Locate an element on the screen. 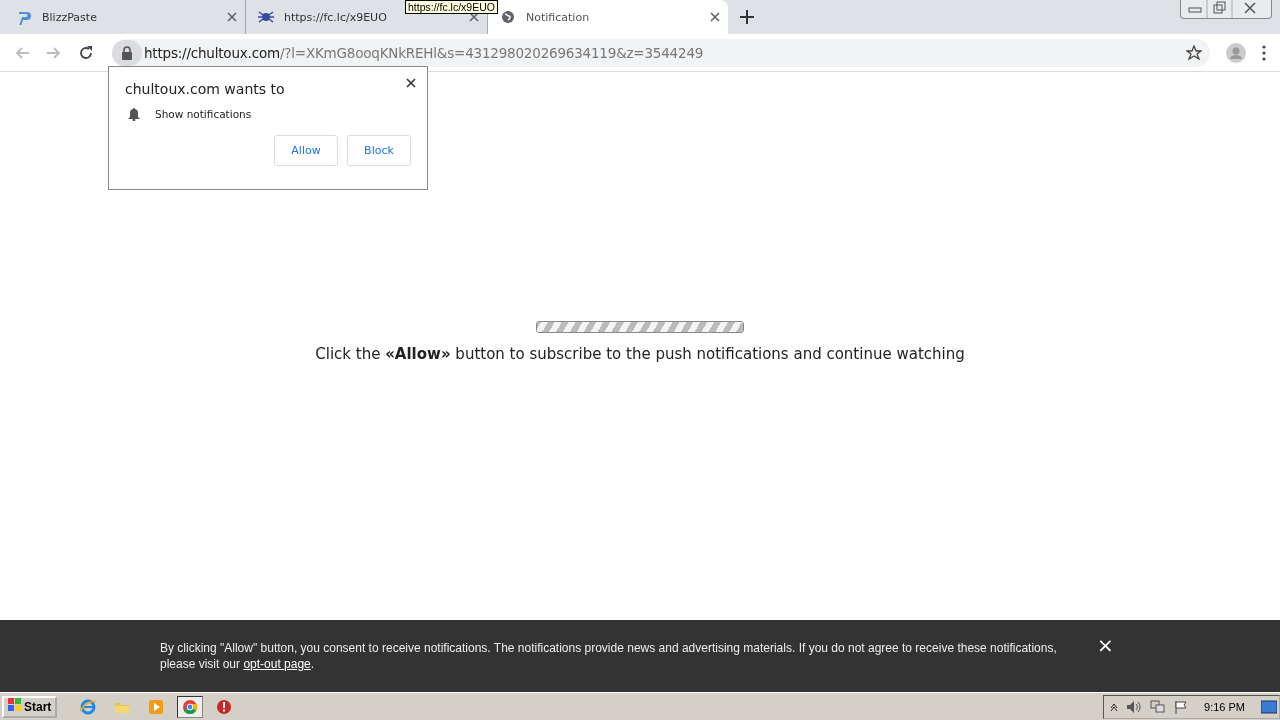  network-icon is located at coordinates (1158, 706).